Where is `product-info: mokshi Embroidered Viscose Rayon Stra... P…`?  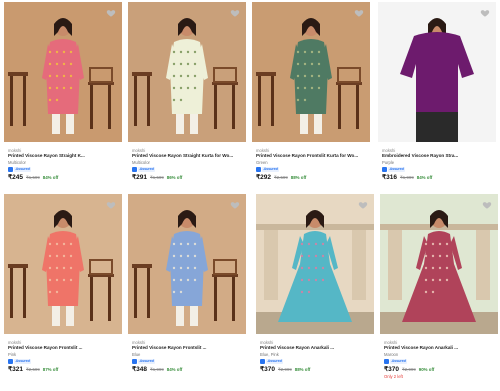
product-info: mokshi Embroidered Viscose Rayon Stra... P… is located at coordinates (438, 164).